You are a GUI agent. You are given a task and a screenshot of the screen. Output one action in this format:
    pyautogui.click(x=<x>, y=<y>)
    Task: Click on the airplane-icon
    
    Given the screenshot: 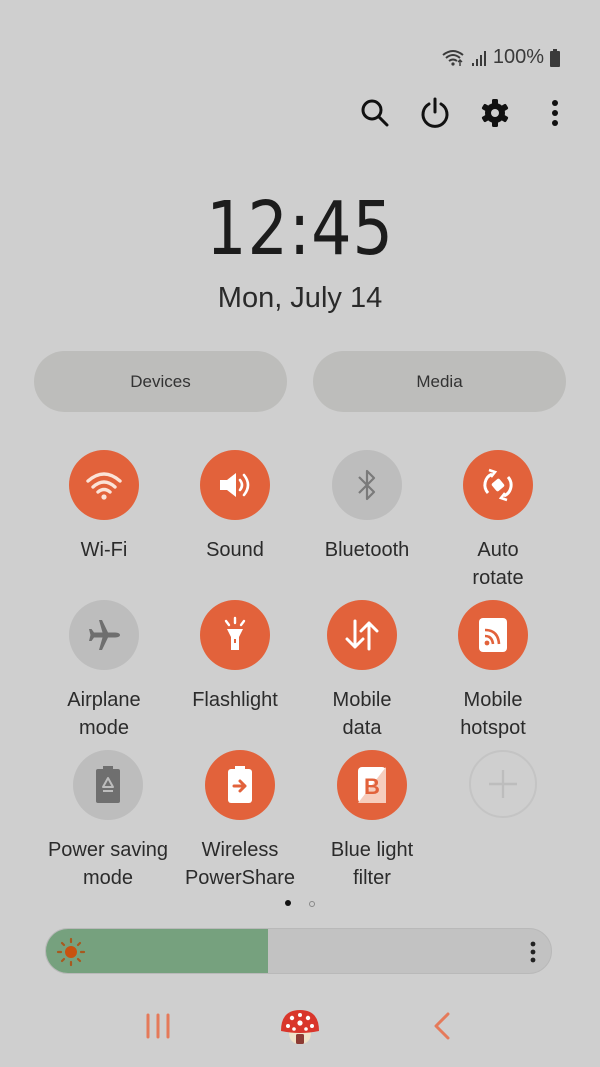 What is the action you would take?
    pyautogui.click(x=104, y=635)
    